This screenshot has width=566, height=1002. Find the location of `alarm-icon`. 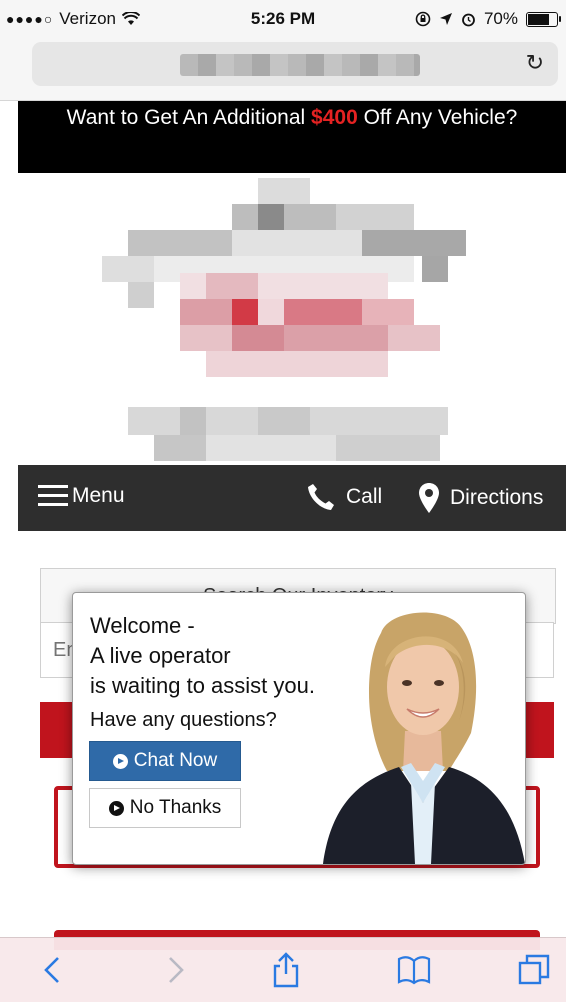

alarm-icon is located at coordinates (468, 19).